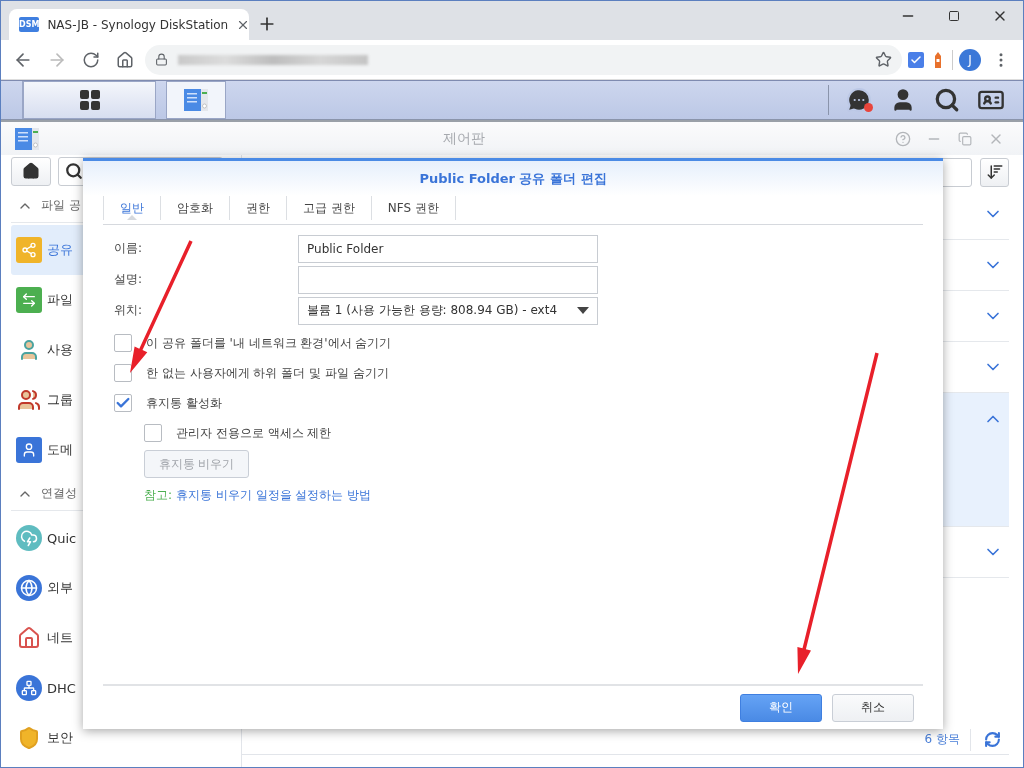 Image resolution: width=1024 pixels, height=768 pixels. I want to click on checkbox-label: 휴지통 활성화, so click(184, 403).